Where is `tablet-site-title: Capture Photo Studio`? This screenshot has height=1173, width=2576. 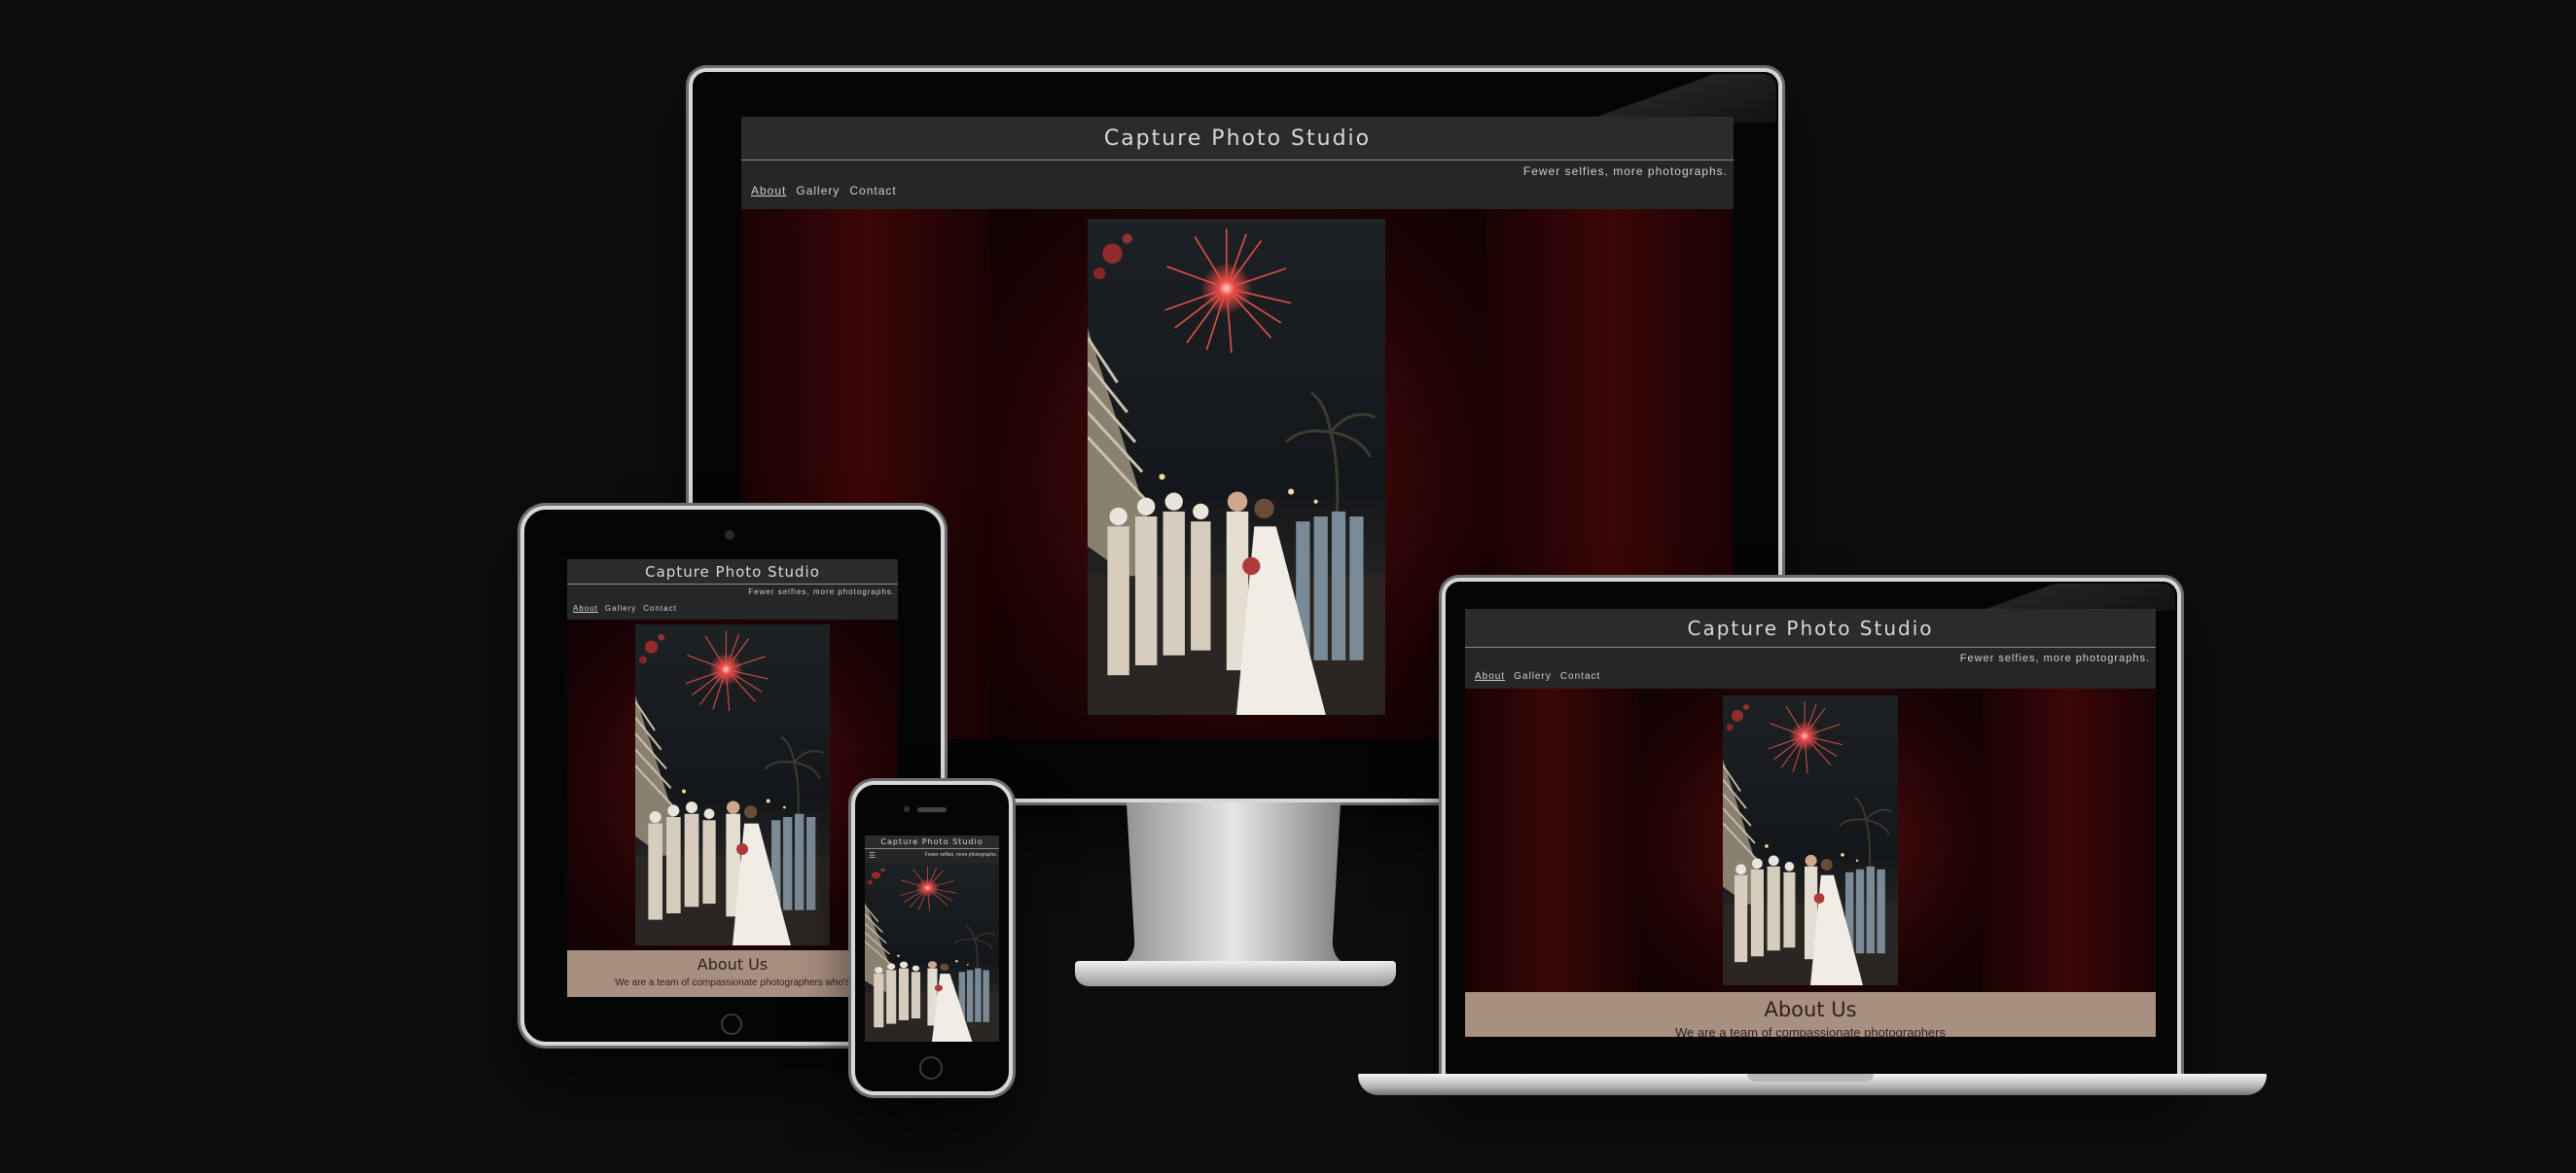 tablet-site-title: Capture Photo Studio is located at coordinates (732, 572).